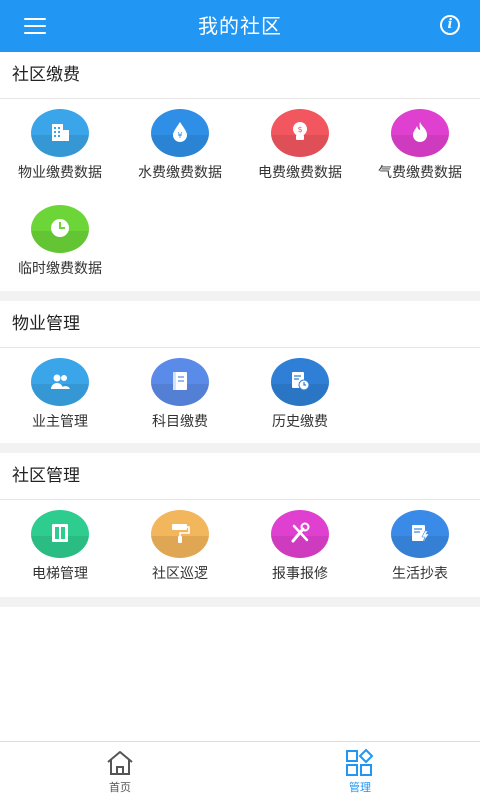 This screenshot has width=480, height=801. I want to click on temporary-fee-data-item: 临时缴费数据, so click(60, 243).